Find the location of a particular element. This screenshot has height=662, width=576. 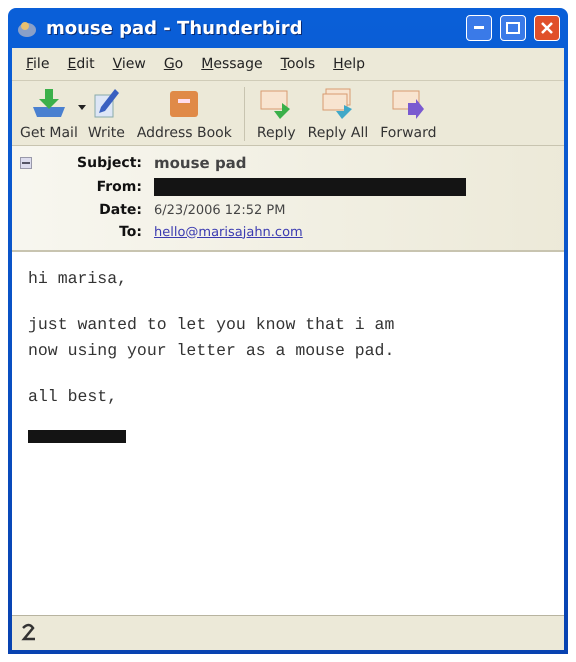

message-paragraph: just wanted to let you know that i am now using your letter as a mouse pad. is located at coordinates (212, 338).